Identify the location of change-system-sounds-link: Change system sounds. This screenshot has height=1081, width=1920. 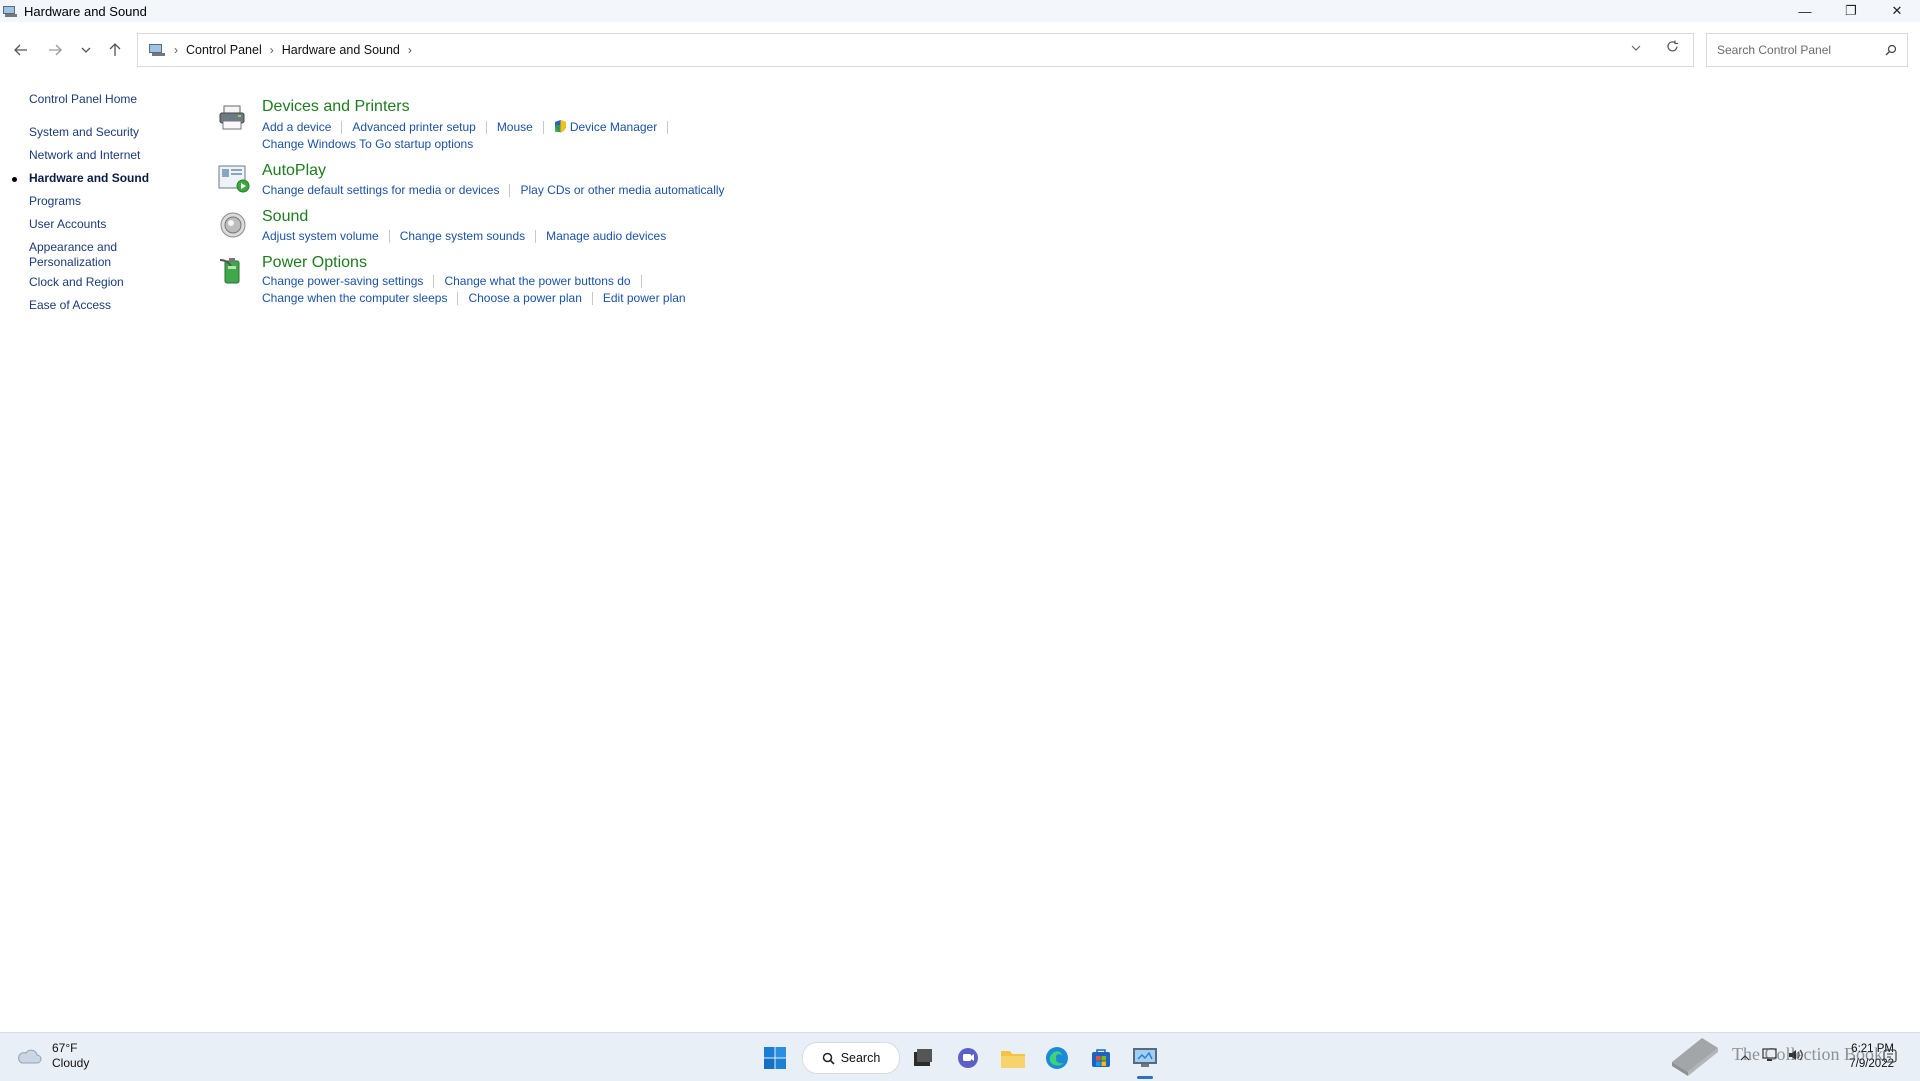
(462, 236).